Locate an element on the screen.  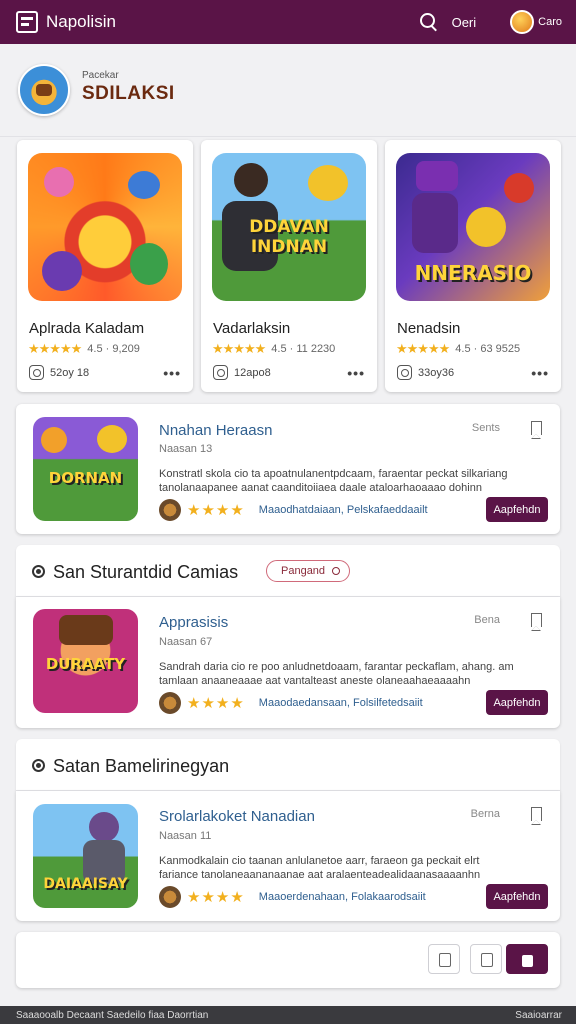
download-count: 52oy 18 is located at coordinates (70, 372).